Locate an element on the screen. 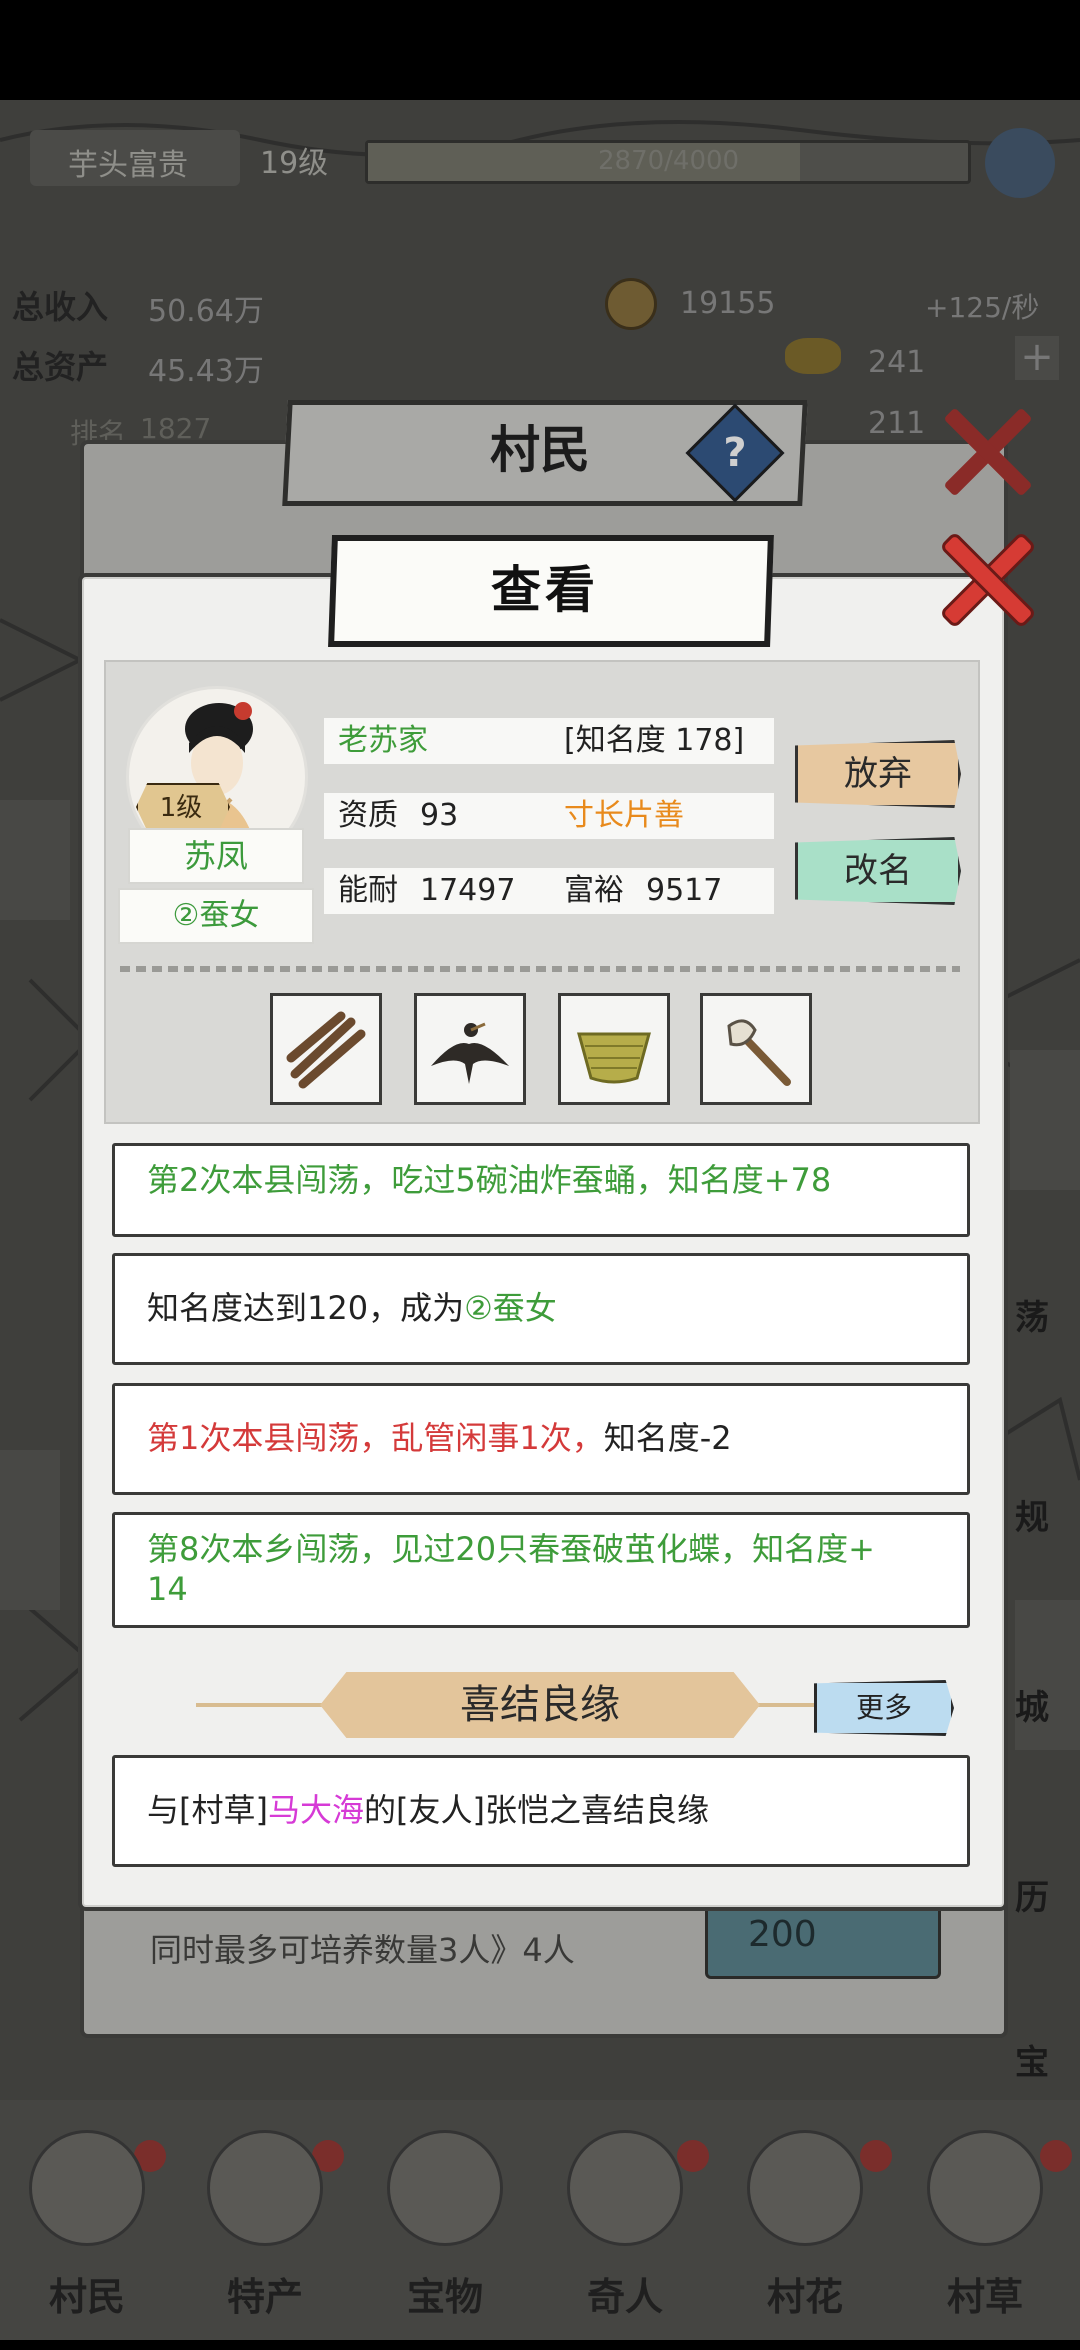 The height and width of the screenshot is (2350, 1080). rank-title: 芋头富贵 is located at coordinates (128, 165).